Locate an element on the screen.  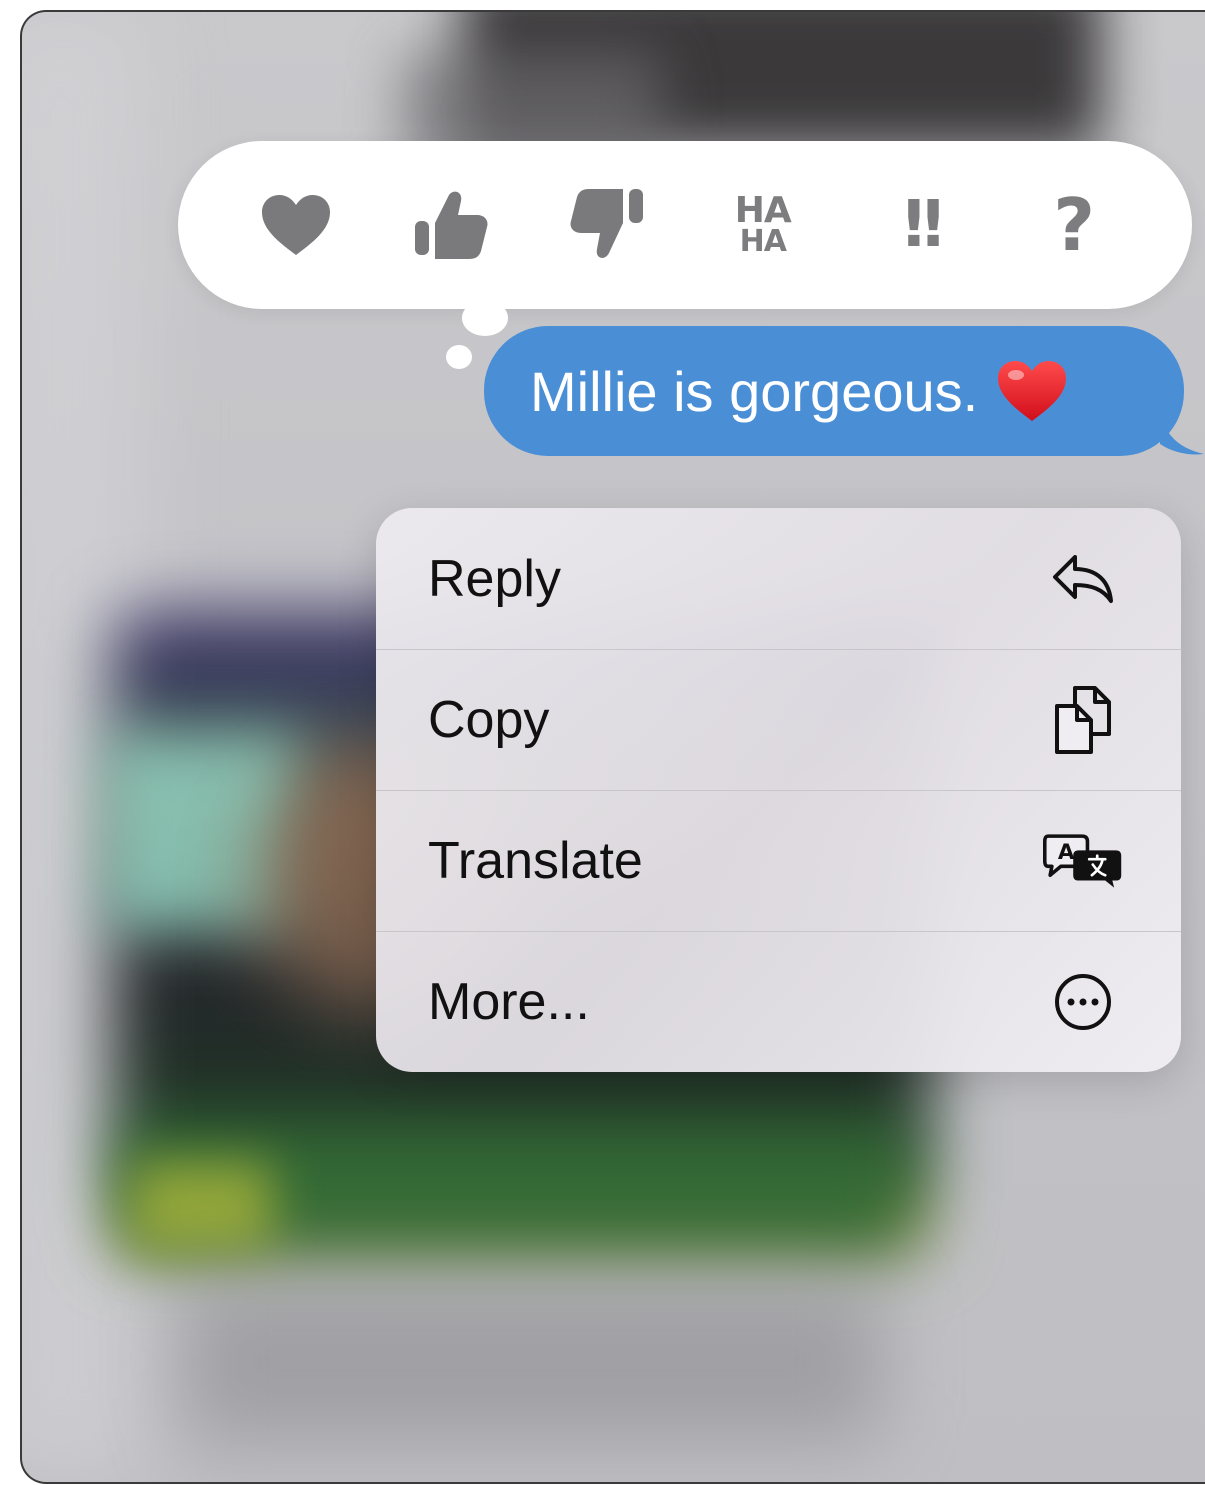
tapback-question-button: ? is located at coordinates (1074, 225).